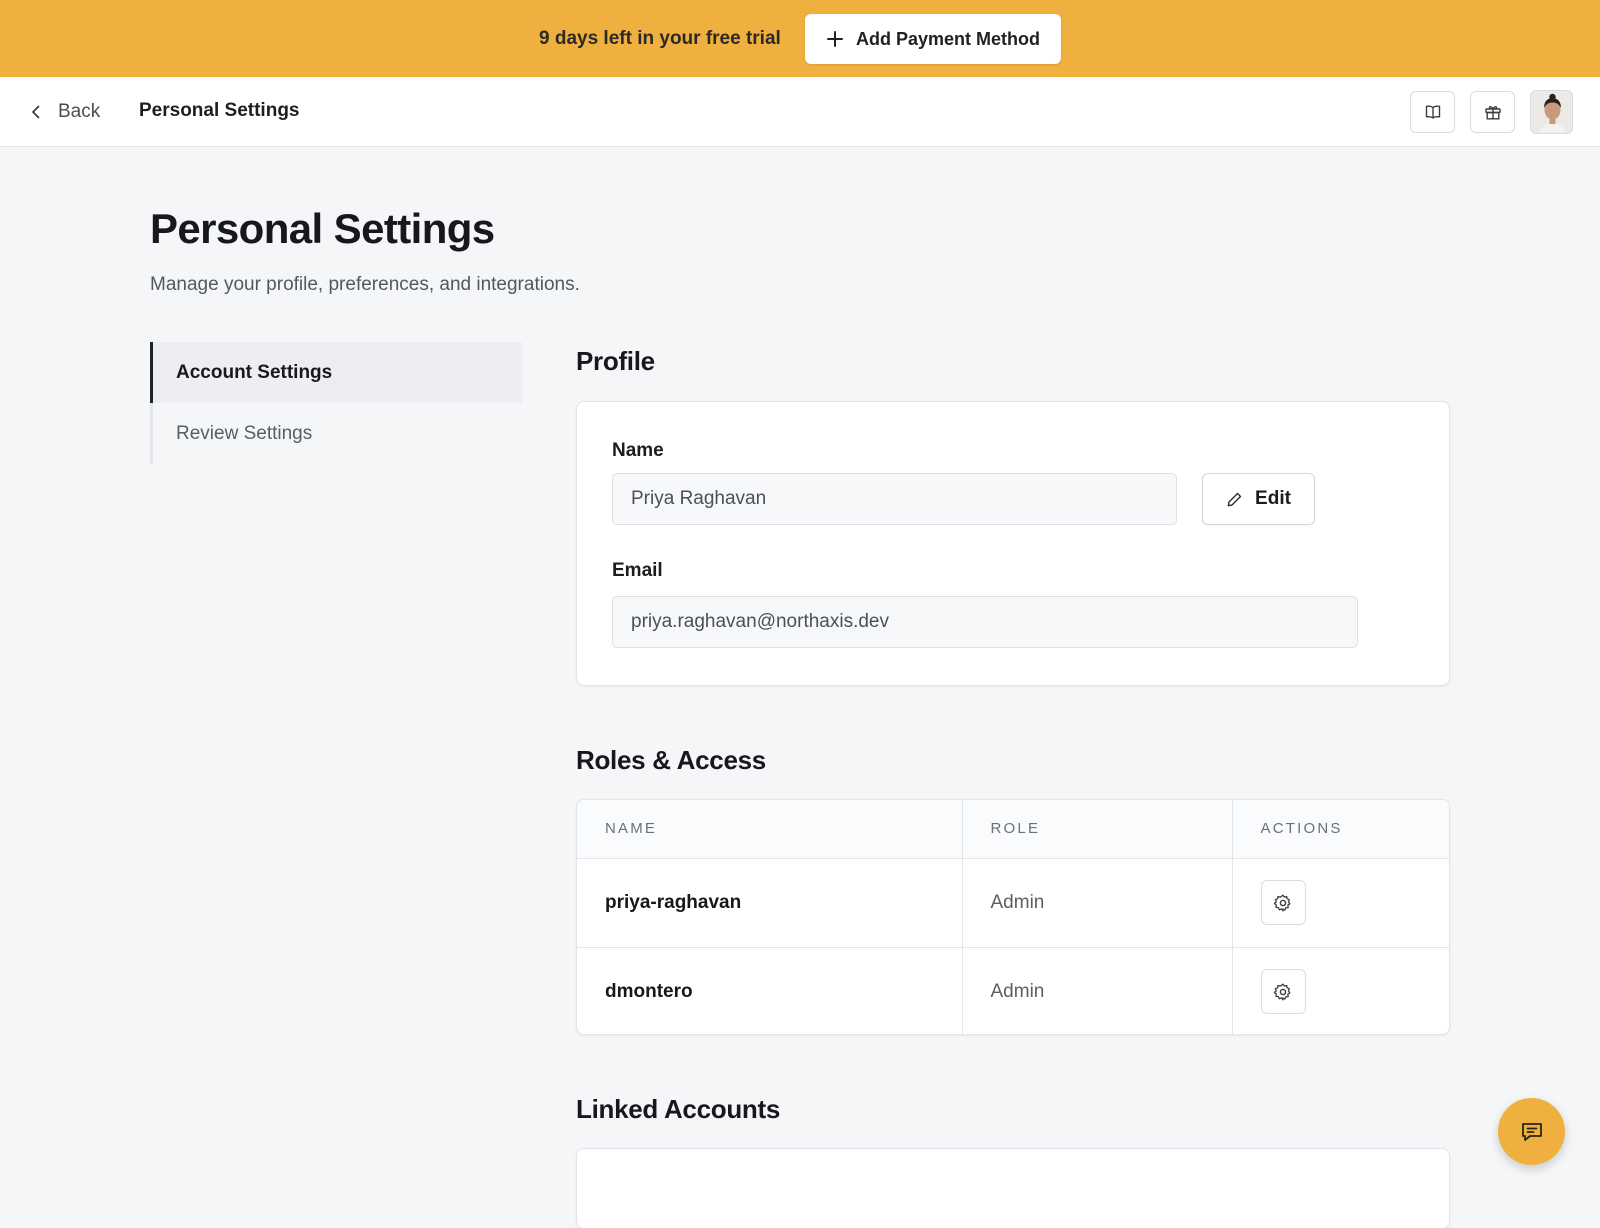 The width and height of the screenshot is (1600, 1228). What do you see at coordinates (769, 903) in the screenshot?
I see `row-username: priya-raghavan` at bounding box center [769, 903].